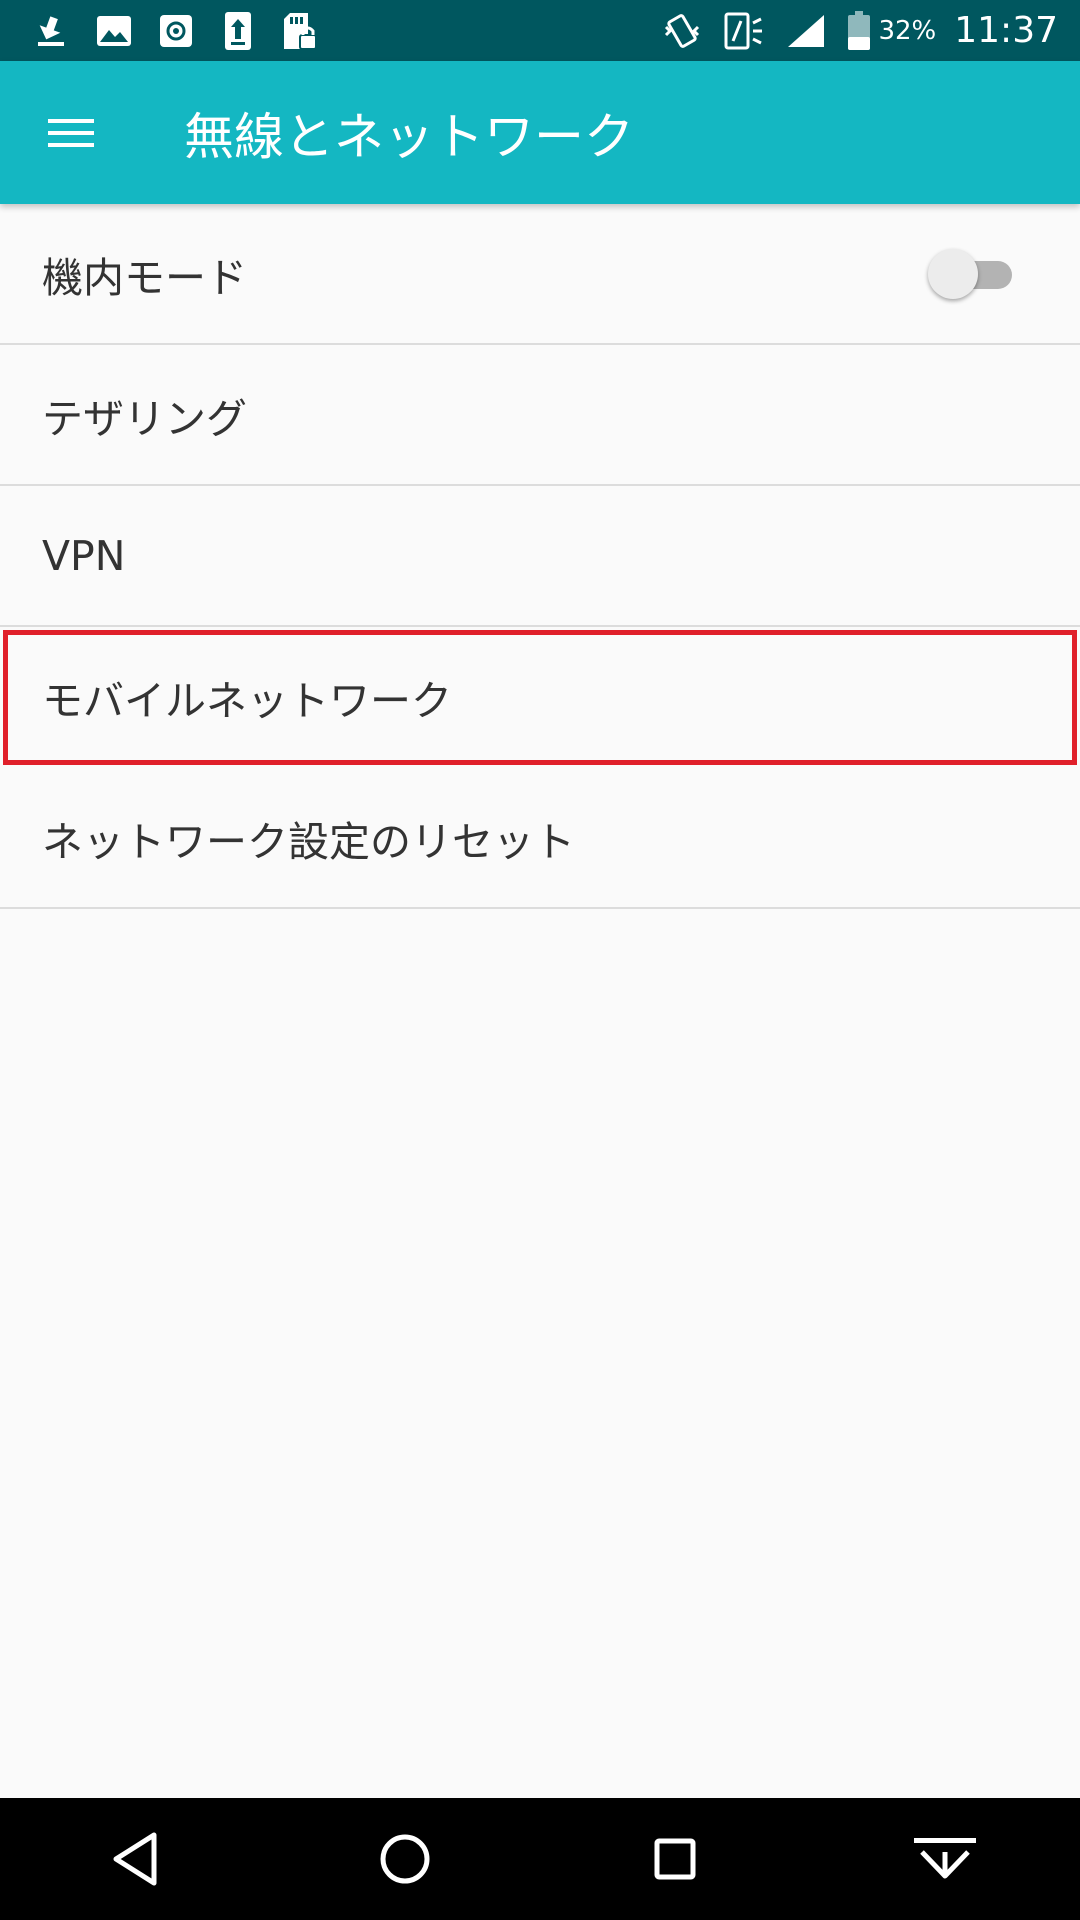 The image size is (1080, 1920). I want to click on hide-nav-button, so click(945, 1859).